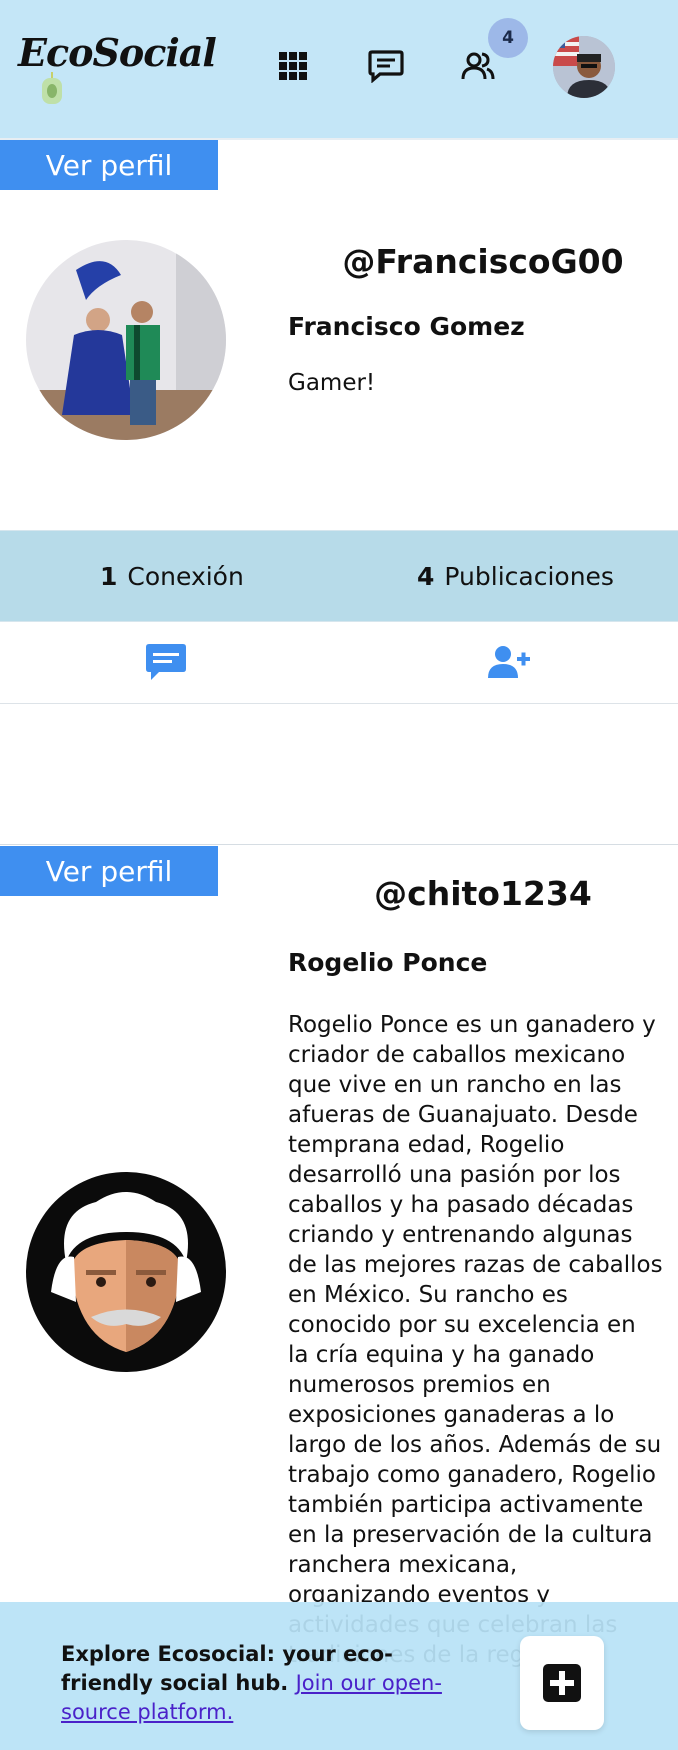 The image size is (678, 1750). What do you see at coordinates (332, 383) in the screenshot?
I see `profile-bio: Gamer!` at bounding box center [332, 383].